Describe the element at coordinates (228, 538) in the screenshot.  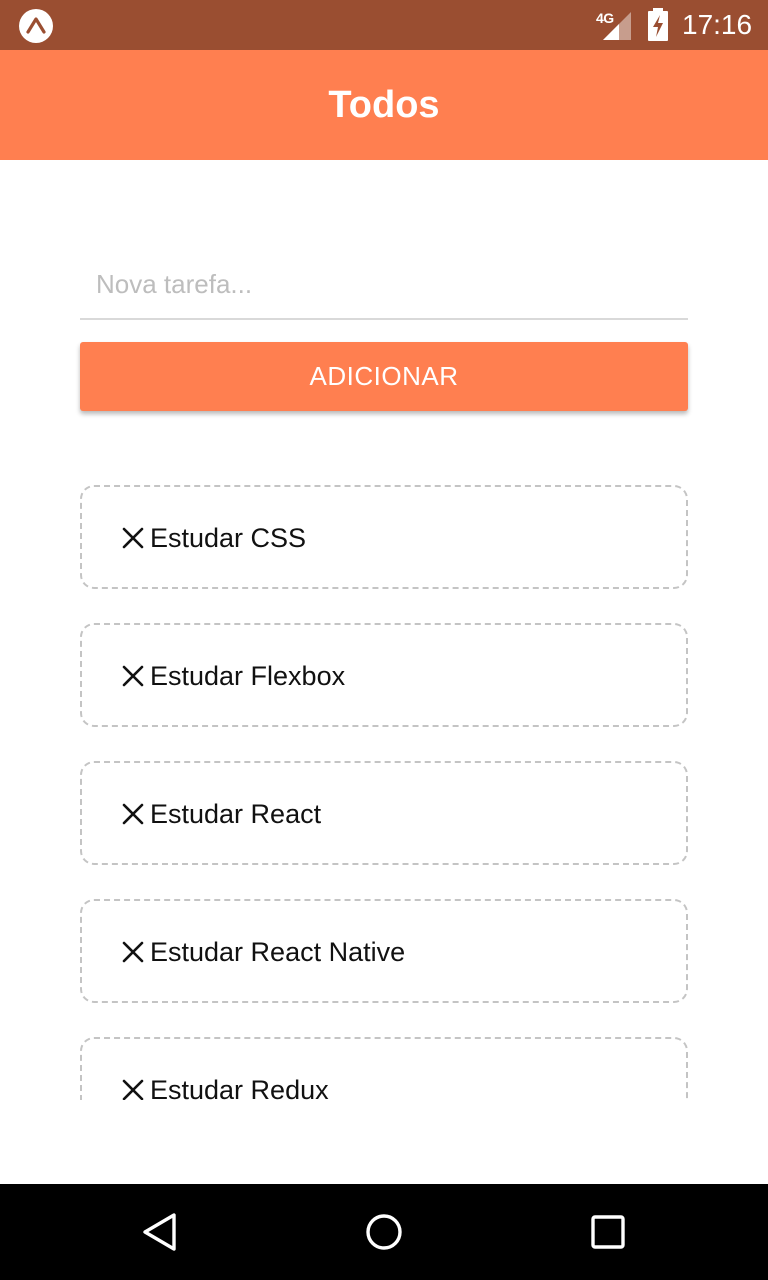
I see `task-label: Estudar CSS` at that location.